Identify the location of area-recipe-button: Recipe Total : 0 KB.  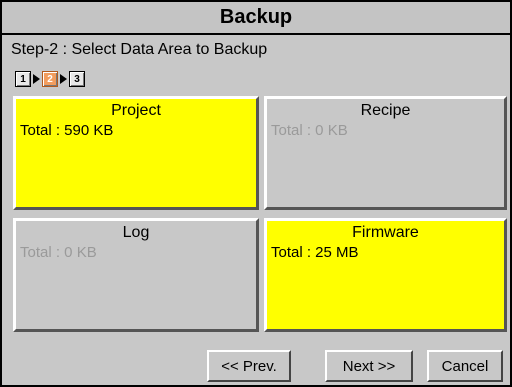
(385, 153).